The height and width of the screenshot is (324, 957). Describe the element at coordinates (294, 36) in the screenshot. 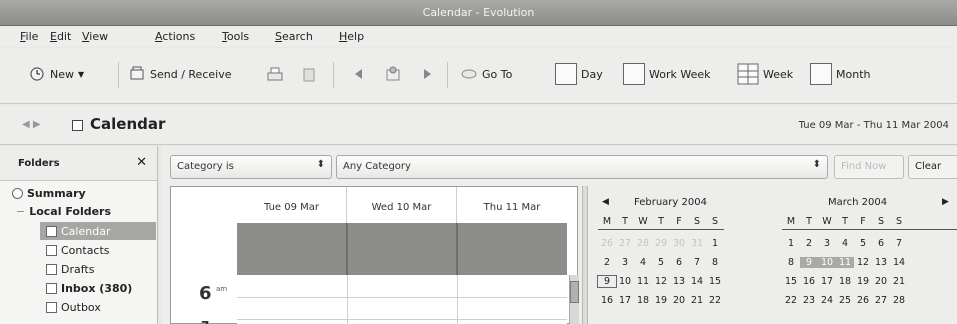

I see `menu-search: Search` at that location.